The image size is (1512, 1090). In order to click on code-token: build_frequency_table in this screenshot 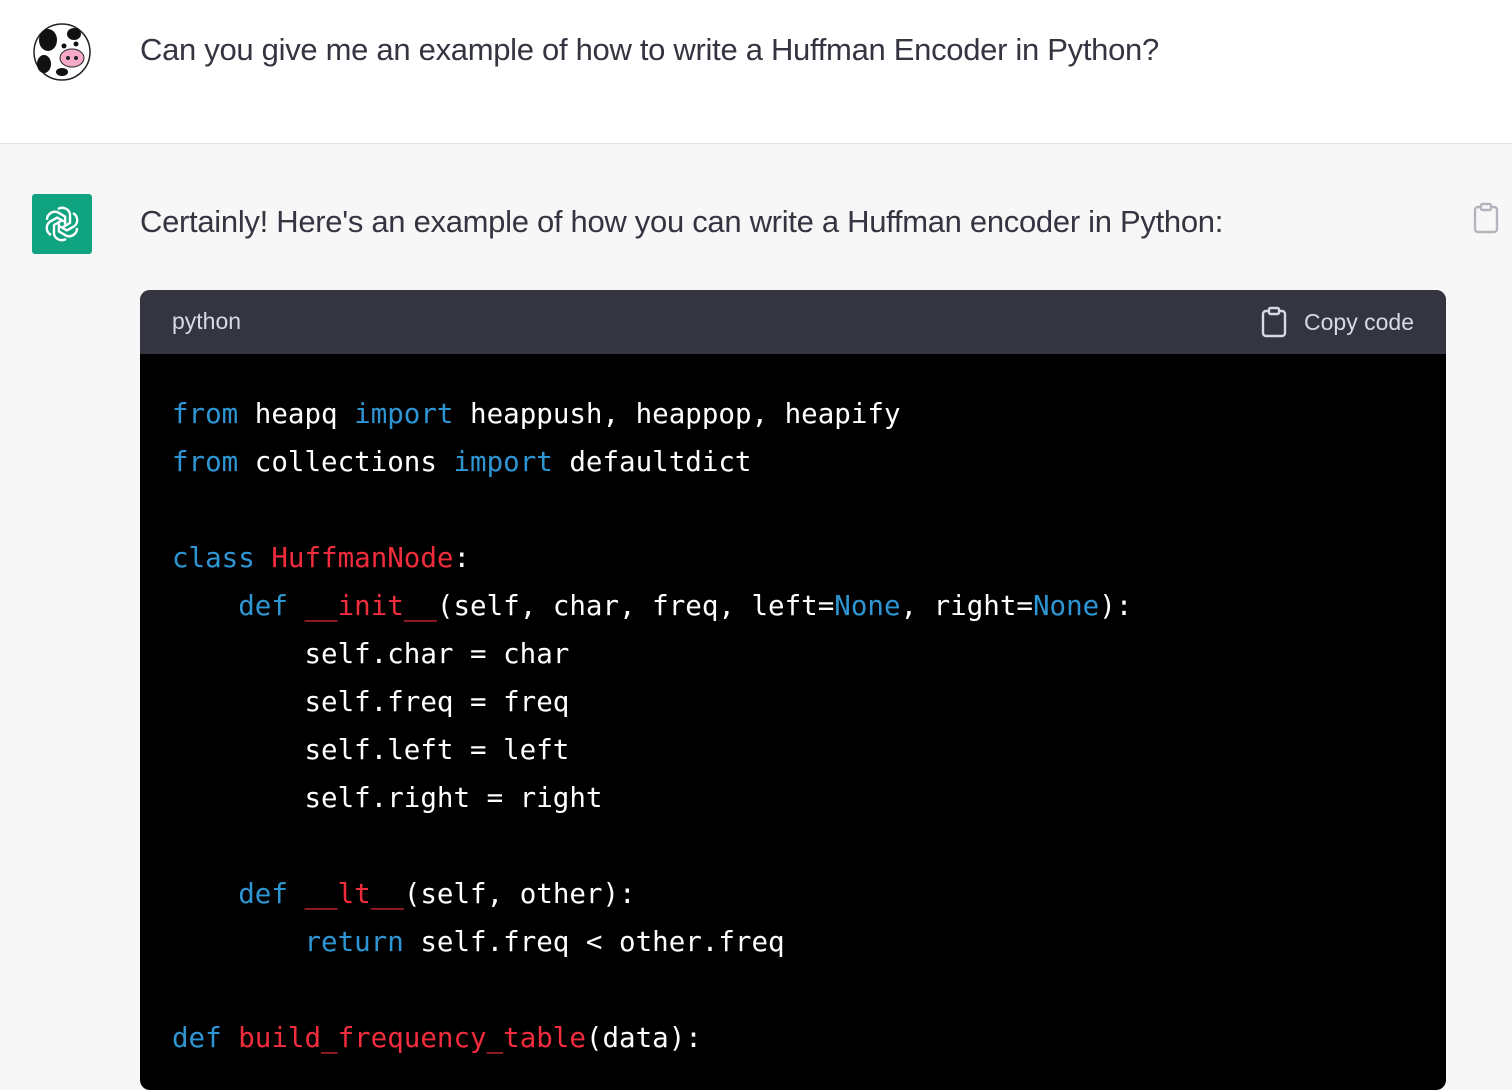, I will do `click(412, 1038)`.